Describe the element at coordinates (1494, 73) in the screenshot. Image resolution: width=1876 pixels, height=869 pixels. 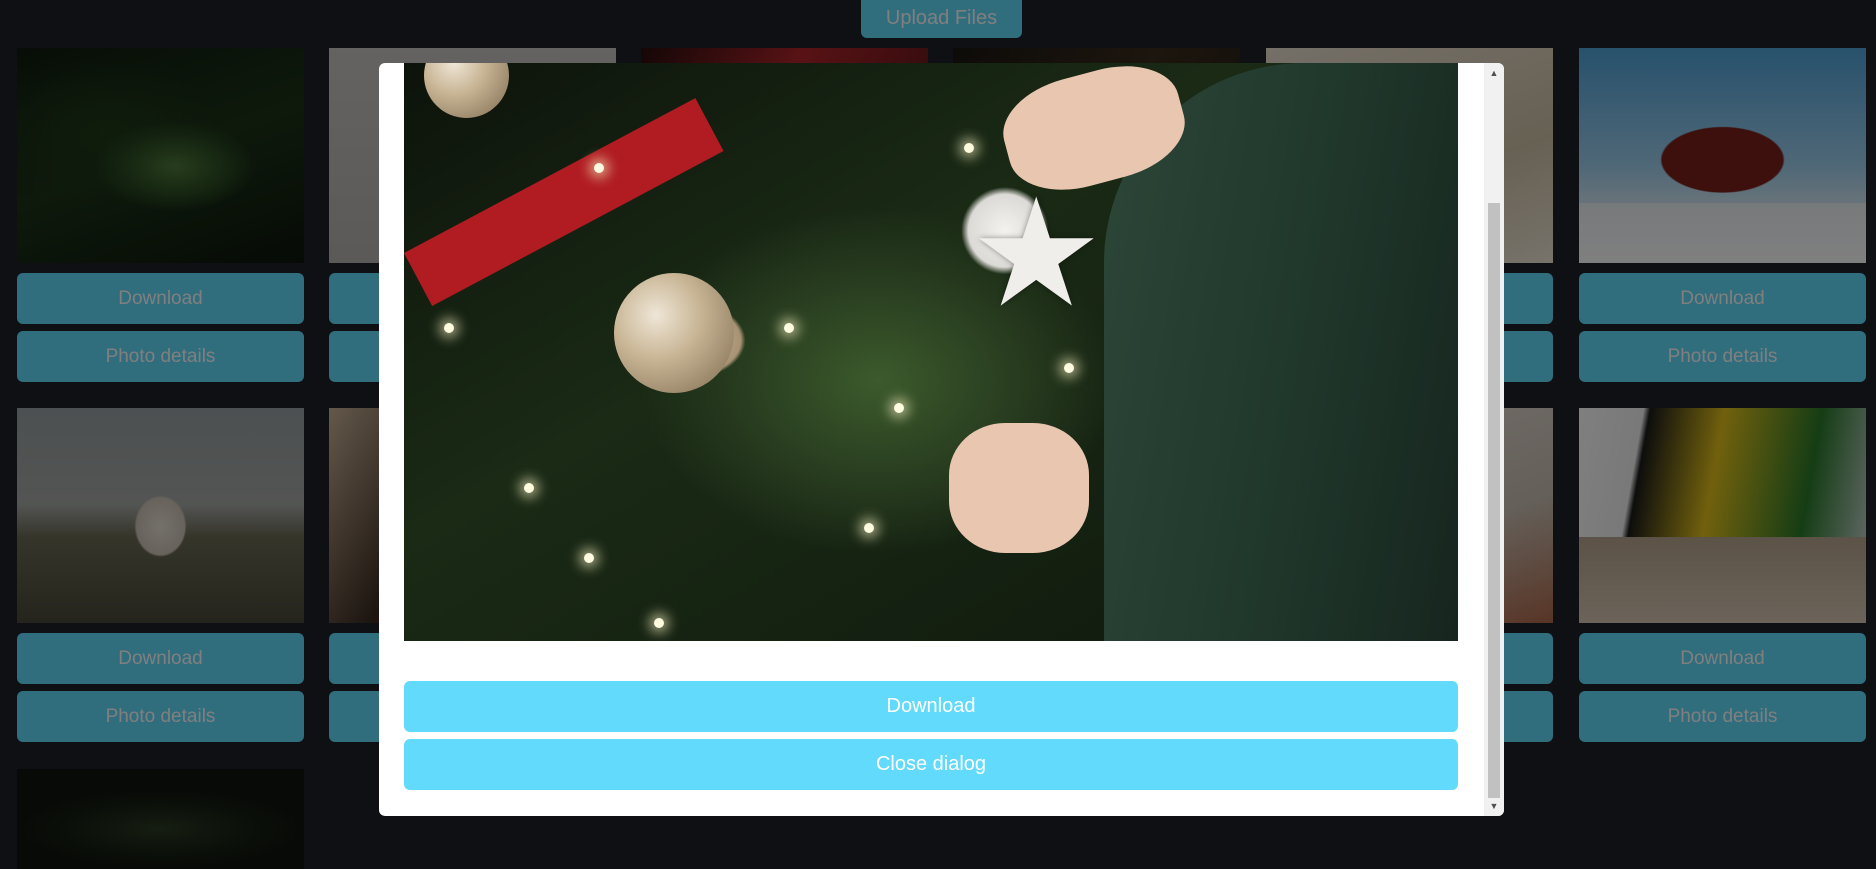
I see `scroll-up-icon: ▲` at that location.